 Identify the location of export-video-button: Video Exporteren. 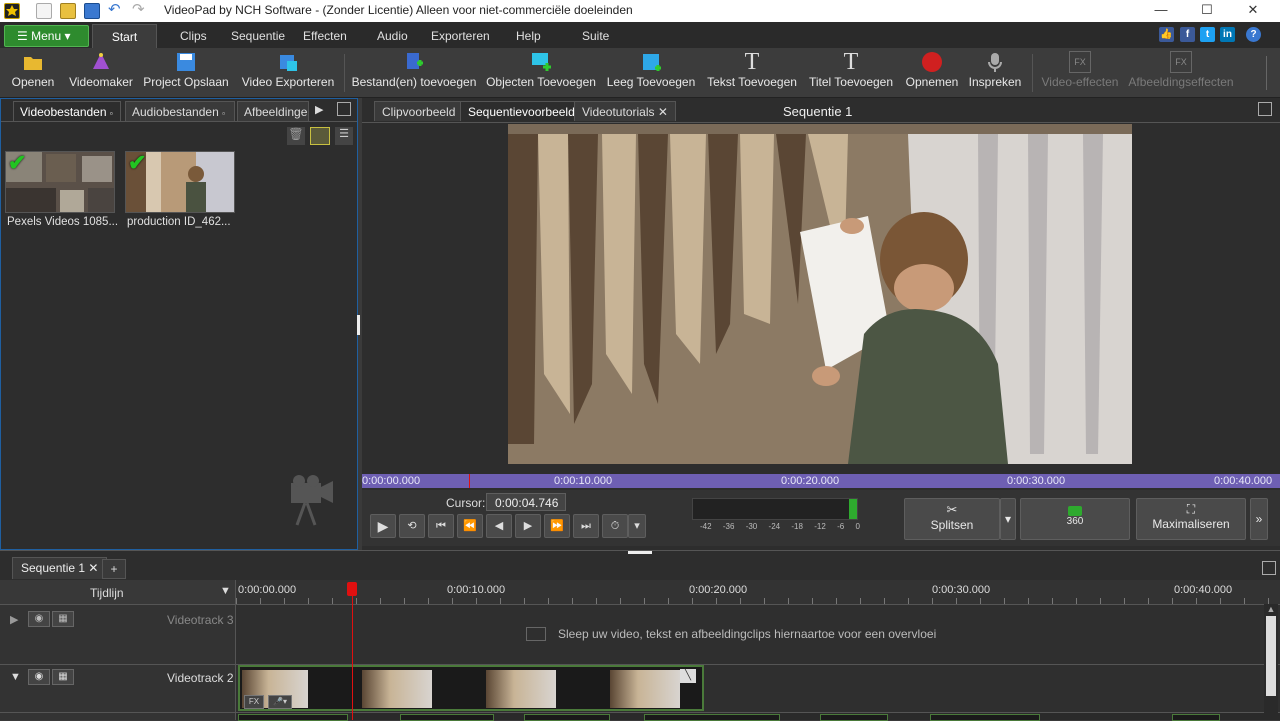
(288, 73).